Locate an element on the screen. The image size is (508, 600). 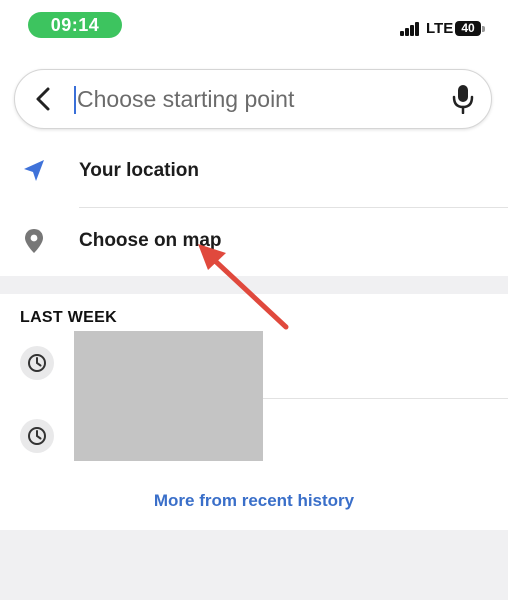
battery-icon: 40 is located at coordinates (468, 28).